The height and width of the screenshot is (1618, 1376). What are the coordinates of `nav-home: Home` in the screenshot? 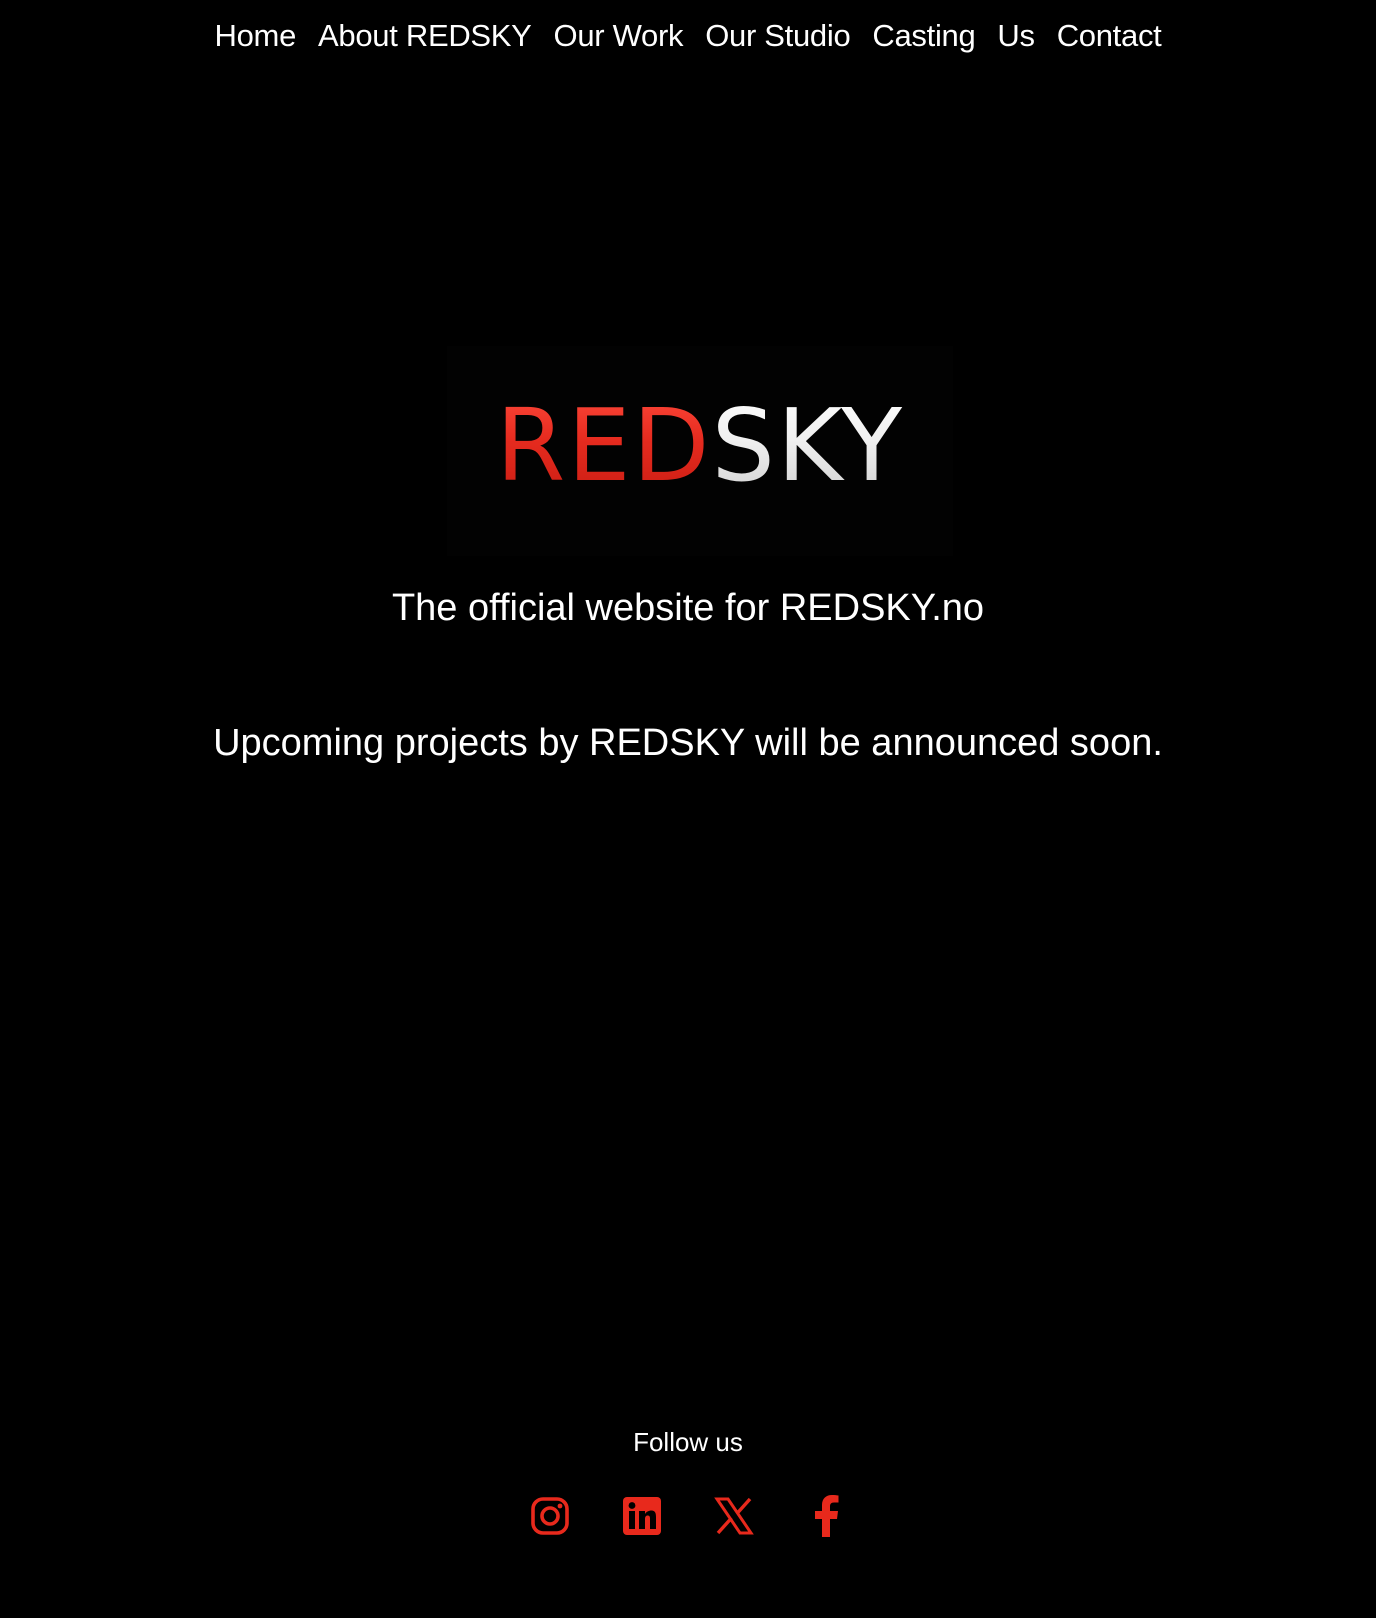 It's located at (256, 36).